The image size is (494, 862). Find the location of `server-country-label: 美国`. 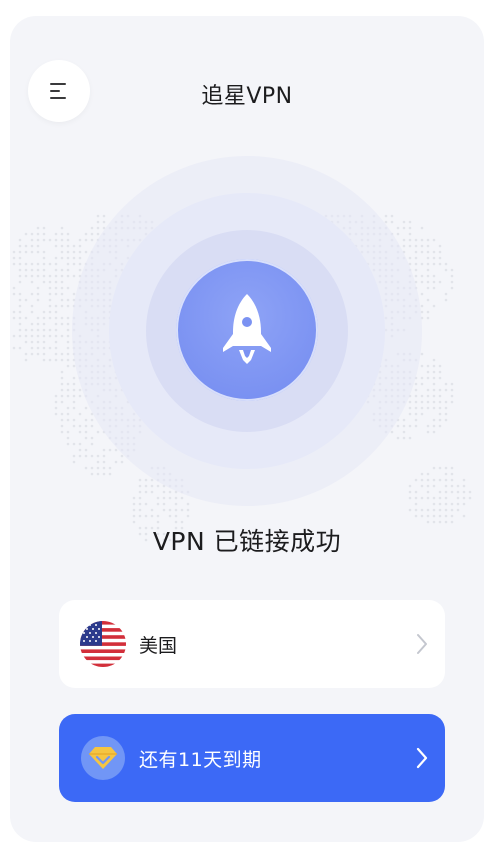

server-country-label: 美国 is located at coordinates (158, 646).